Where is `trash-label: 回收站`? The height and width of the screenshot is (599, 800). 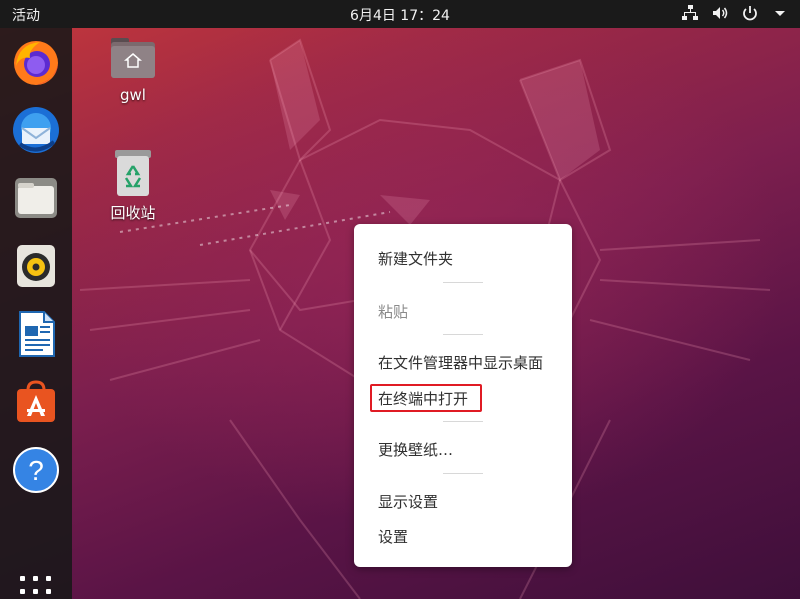
trash-label: 回收站 is located at coordinates (133, 213).